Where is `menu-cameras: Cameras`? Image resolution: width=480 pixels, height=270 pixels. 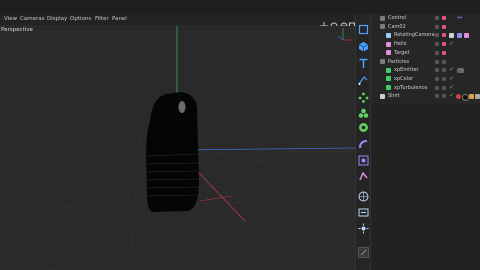
menu-cameras: Cameras is located at coordinates (32, 19).